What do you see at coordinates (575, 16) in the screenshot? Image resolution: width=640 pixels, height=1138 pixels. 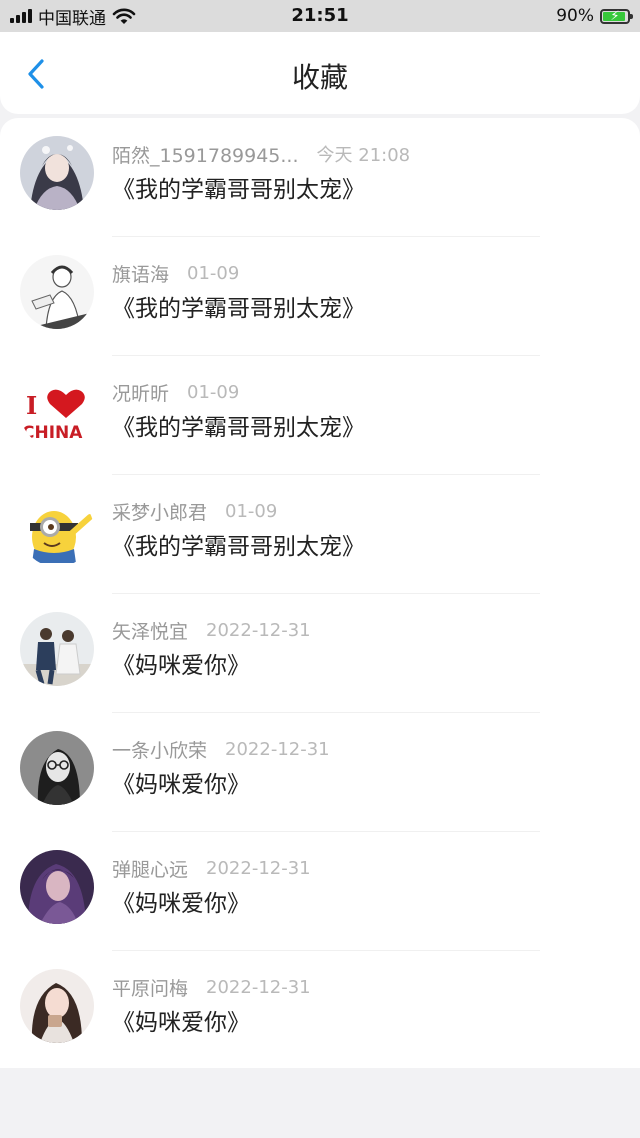 I see `battery-percent: 90%` at bounding box center [575, 16].